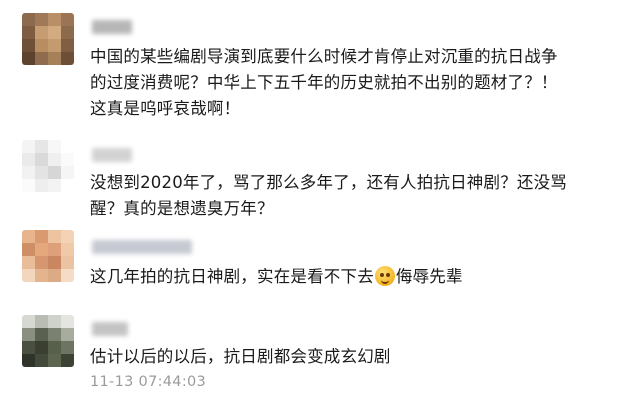 The image size is (640, 415). Describe the element at coordinates (328, 182) in the screenshot. I see `comment-line: 没想到2020年了，骂了那么多年了，还有人拍抗日神剧？还没骂` at that location.